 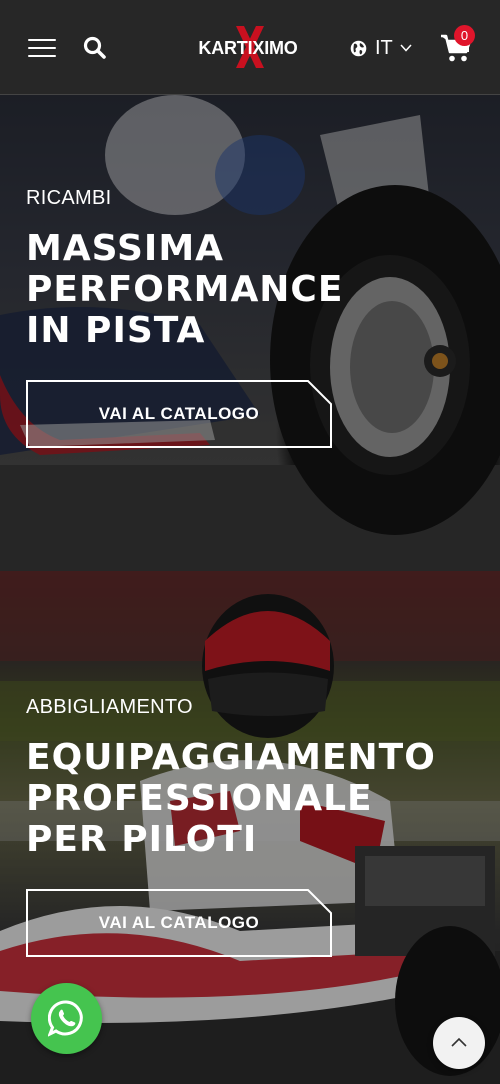 I want to click on headline-line: PROFESSIONALE, so click(x=199, y=798).